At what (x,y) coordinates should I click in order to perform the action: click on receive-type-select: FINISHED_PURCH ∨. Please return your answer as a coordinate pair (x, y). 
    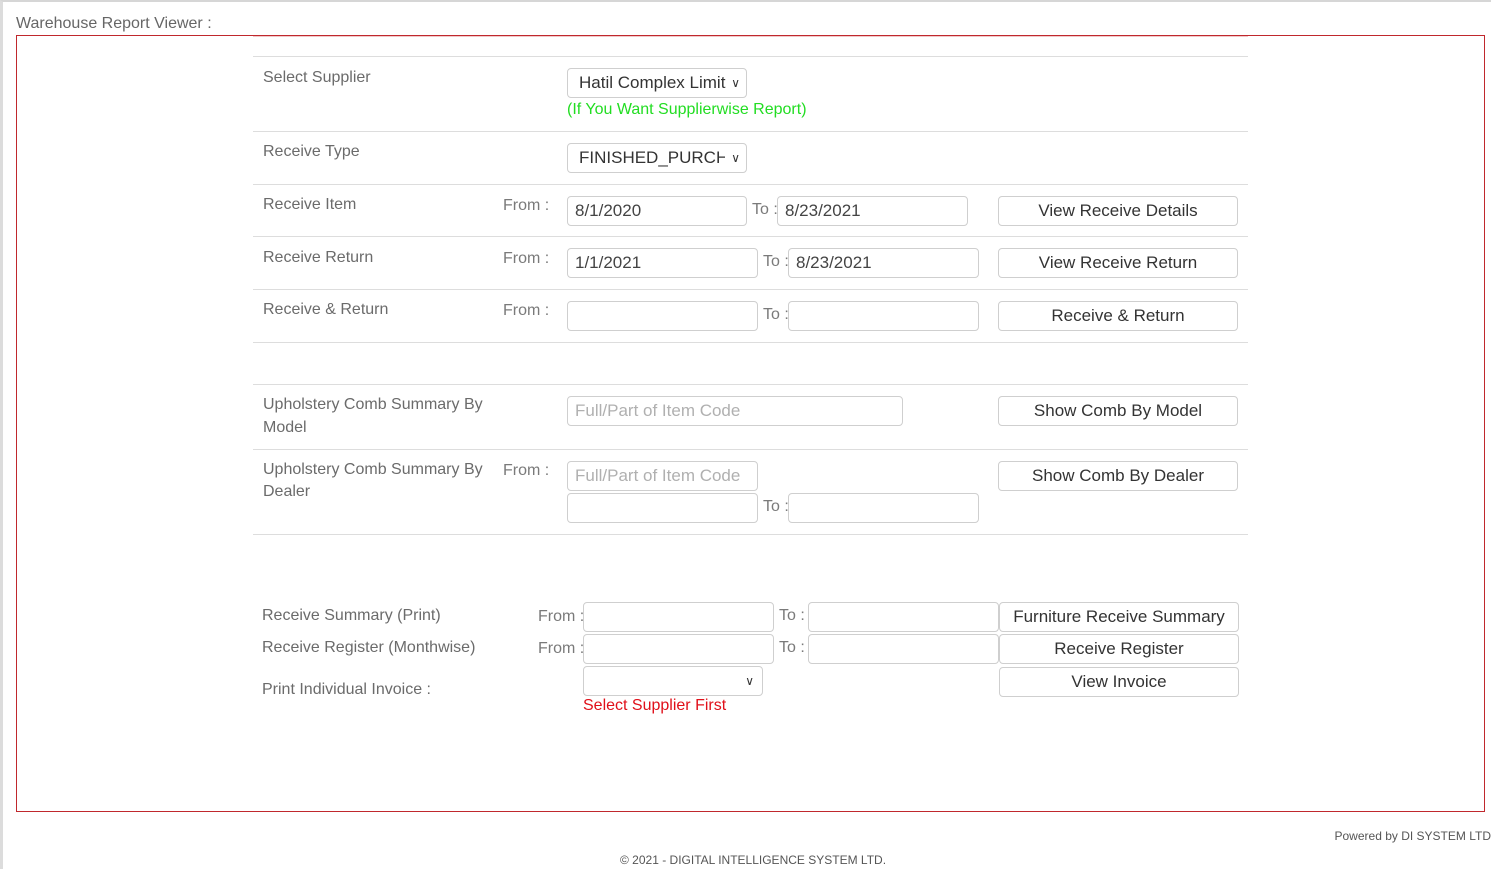
    Looking at the image, I should click on (657, 158).